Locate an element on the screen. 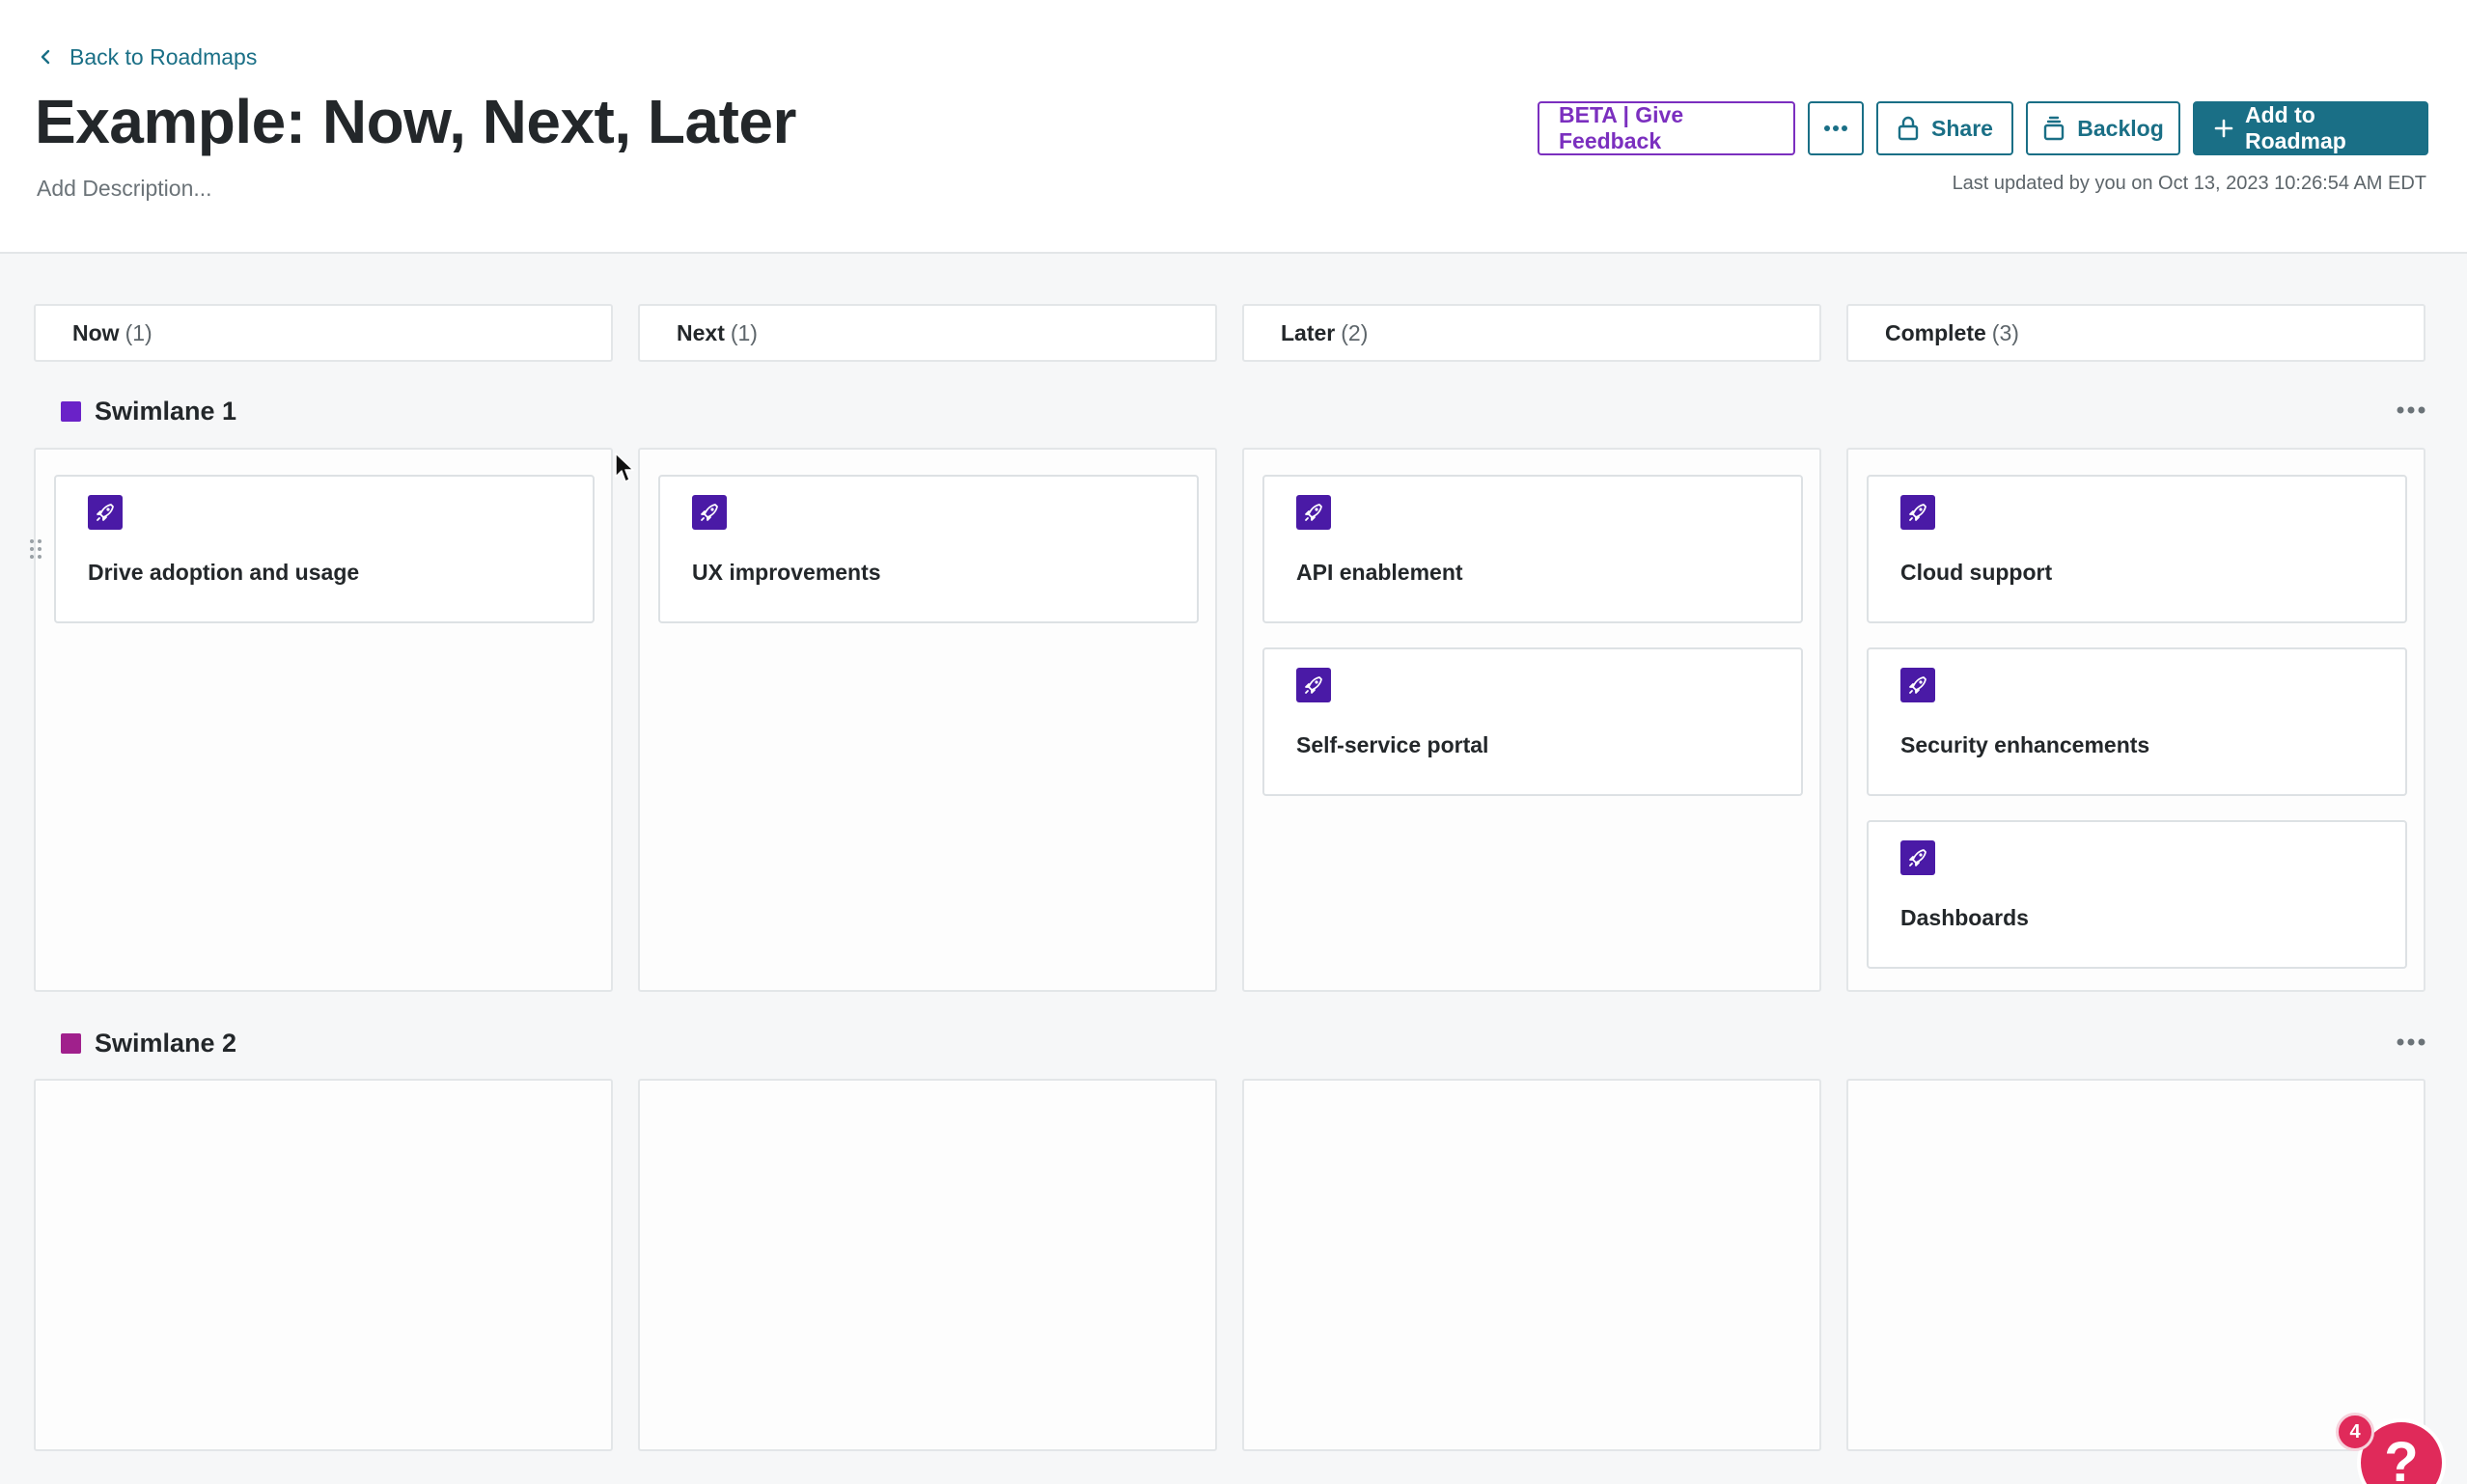  more-options-button is located at coordinates (1836, 128).